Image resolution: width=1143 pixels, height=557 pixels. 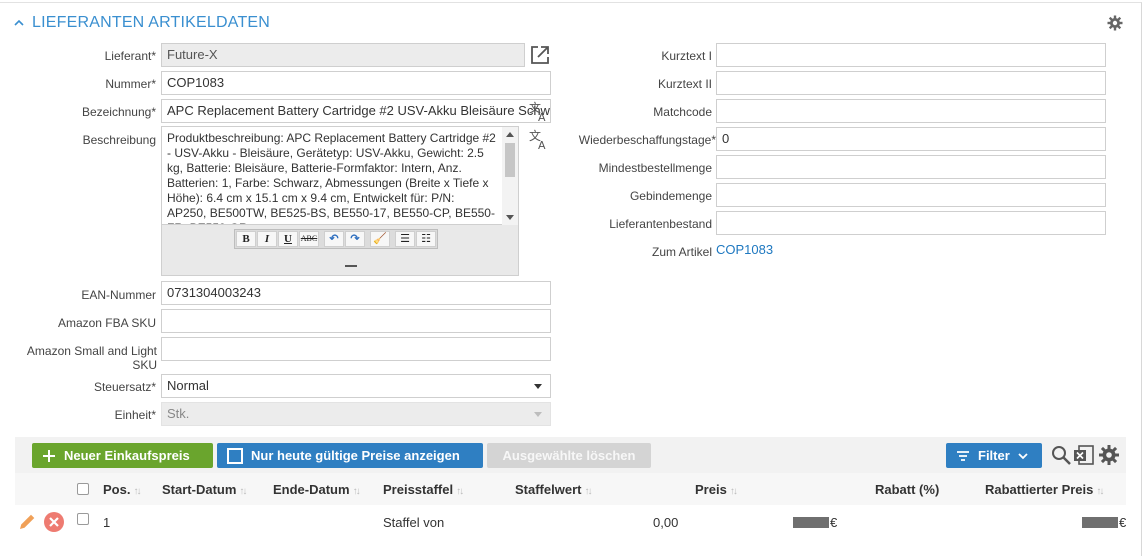 What do you see at coordinates (907, 489) in the screenshot?
I see `column-header-rabatt: Rabatt (%)` at bounding box center [907, 489].